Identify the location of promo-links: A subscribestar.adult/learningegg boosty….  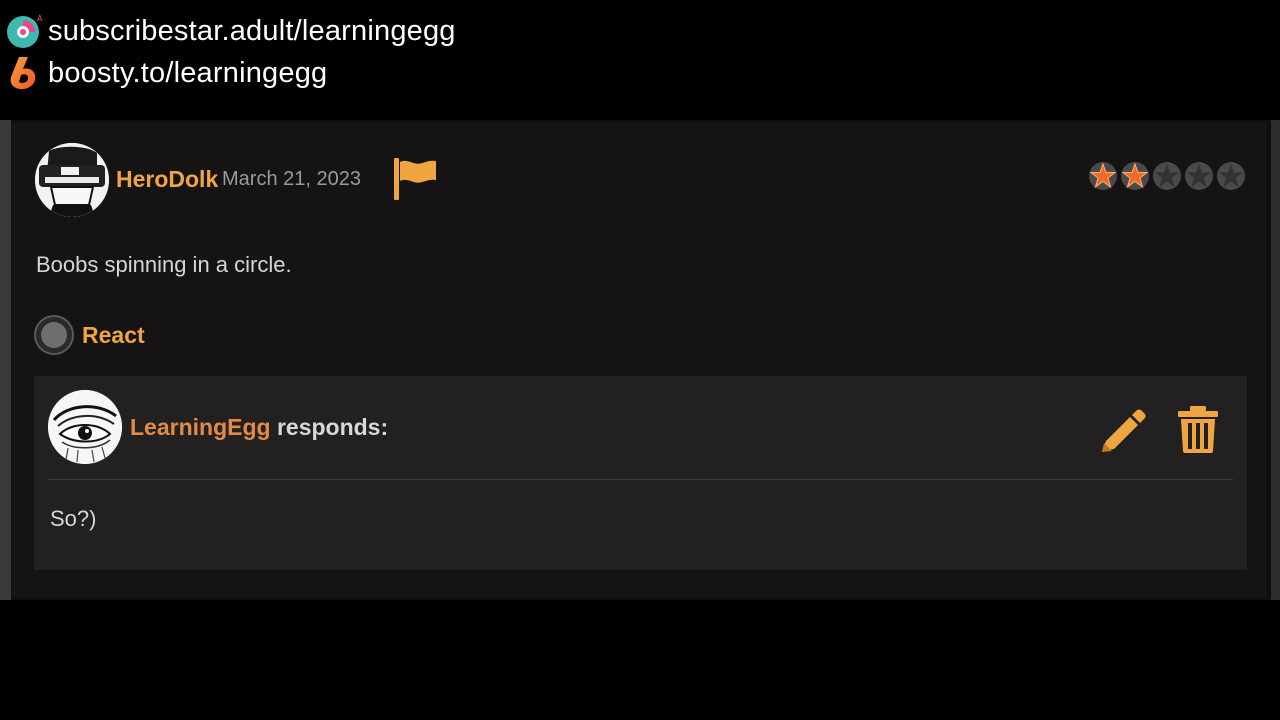
(231, 52).